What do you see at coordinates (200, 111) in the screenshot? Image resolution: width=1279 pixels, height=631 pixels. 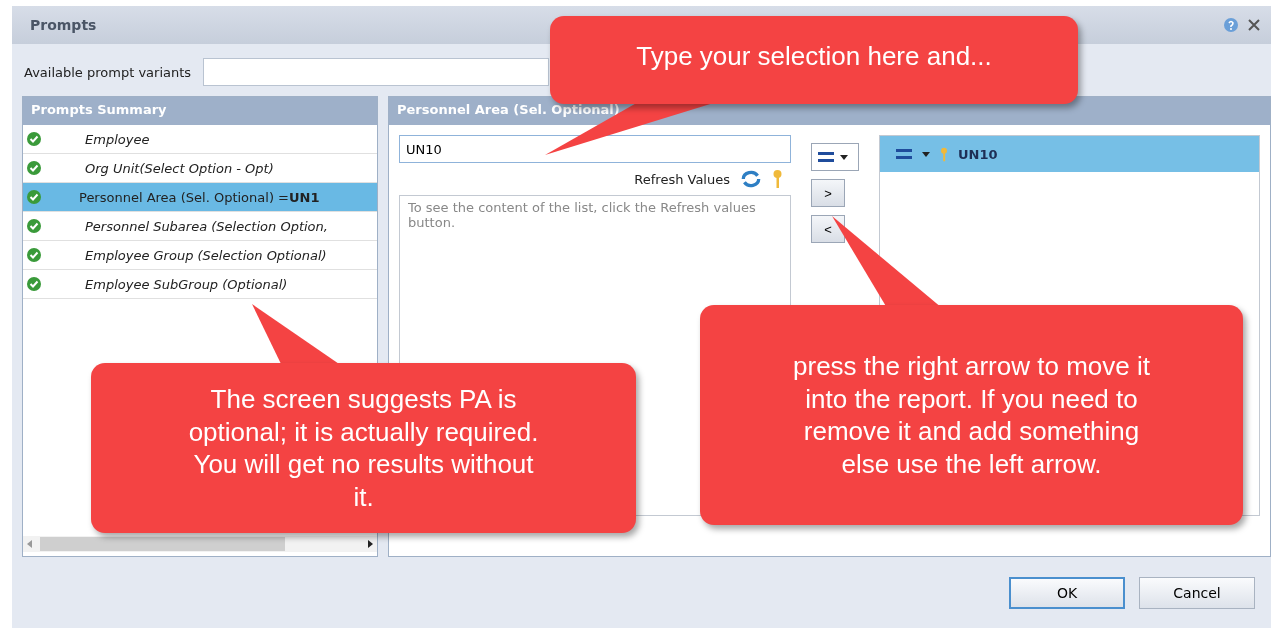 I see `panel-header: Prompts Summary` at bounding box center [200, 111].